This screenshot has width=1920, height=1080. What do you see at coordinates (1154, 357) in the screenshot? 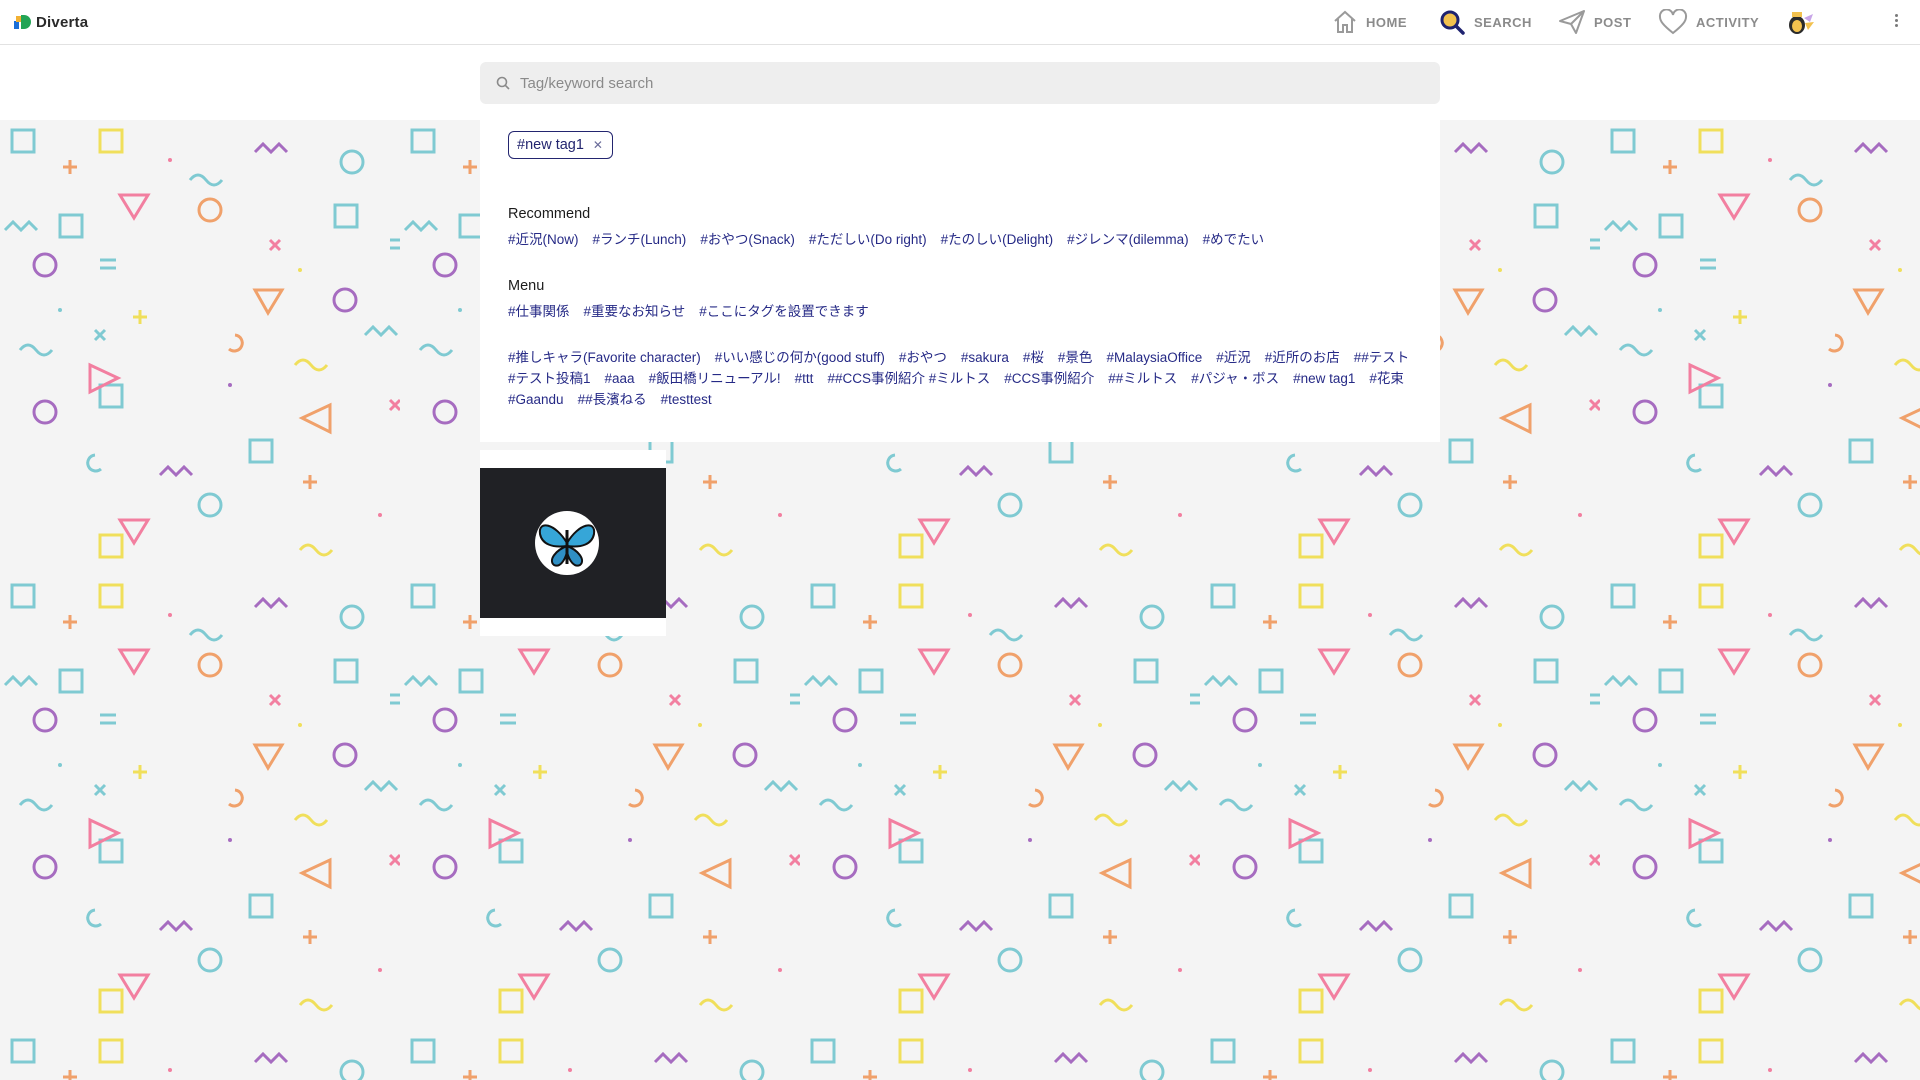
I see `tag-link: #MalaysiaOffice` at bounding box center [1154, 357].